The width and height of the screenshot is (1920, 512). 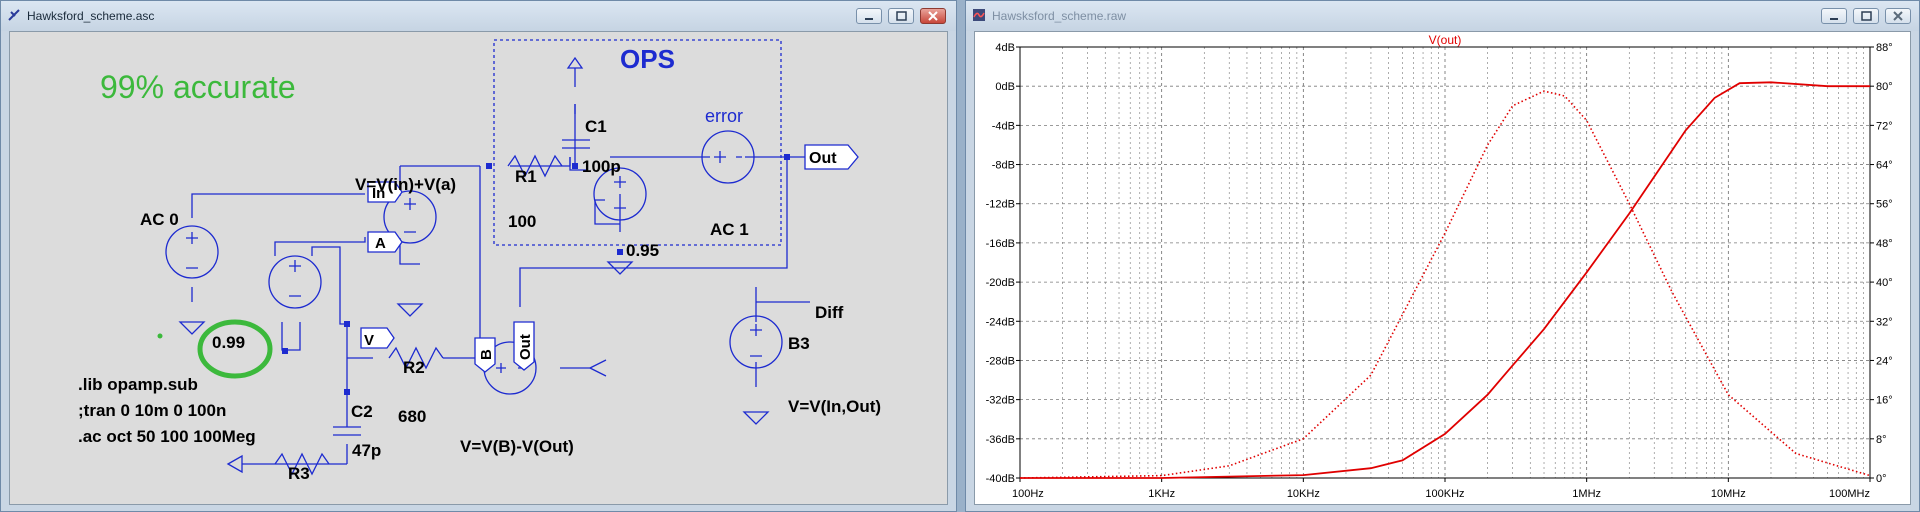 I want to click on label-gain-095: 0.95, so click(x=642, y=250).